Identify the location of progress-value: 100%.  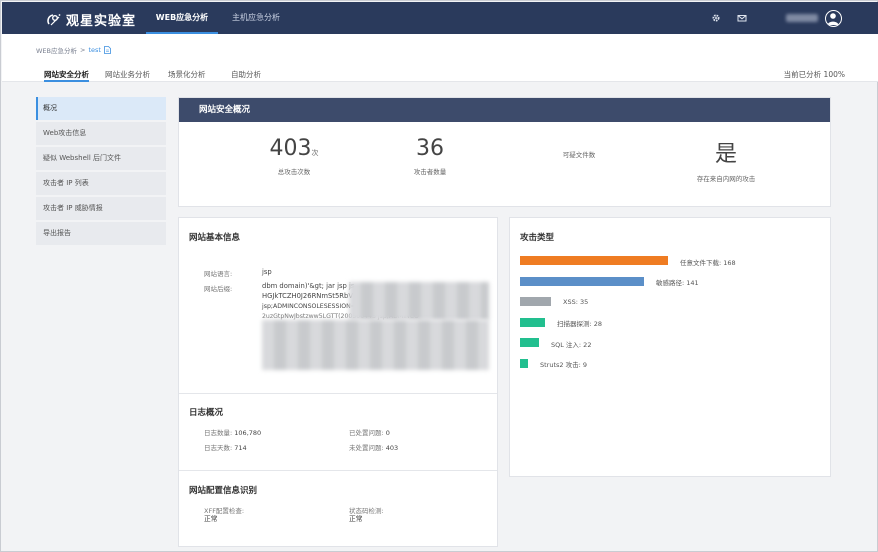
(834, 74).